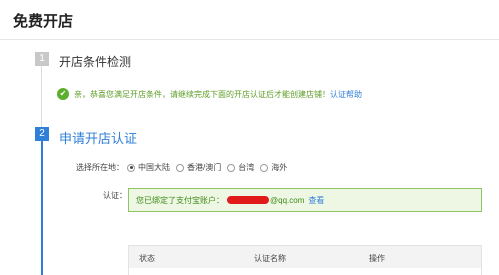 The width and height of the screenshot is (499, 275). I want to click on location-option-overseas: 海外, so click(273, 167).